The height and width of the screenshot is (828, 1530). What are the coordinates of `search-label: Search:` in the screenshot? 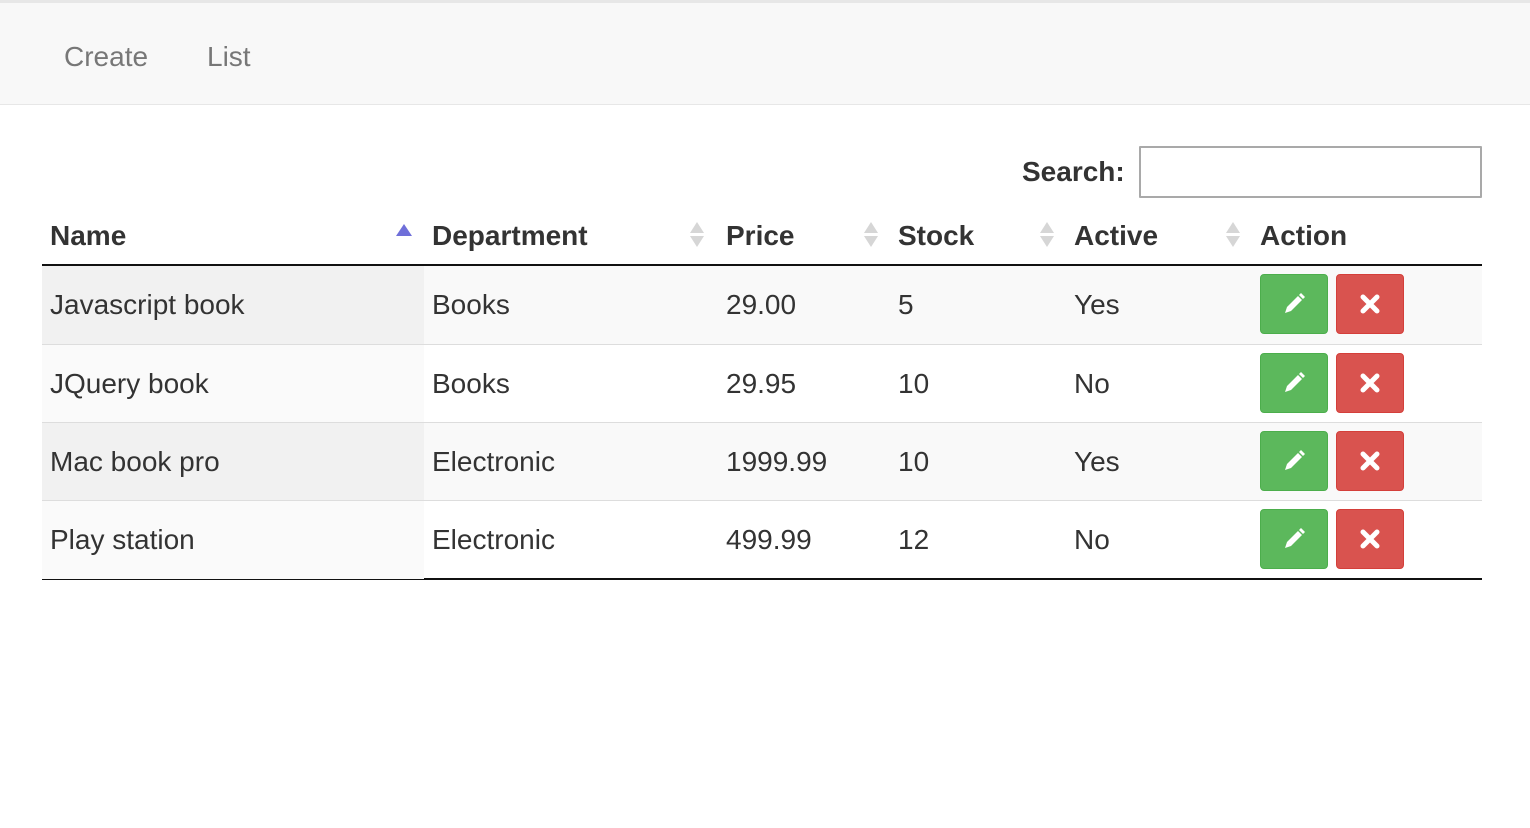 It's located at (1073, 171).